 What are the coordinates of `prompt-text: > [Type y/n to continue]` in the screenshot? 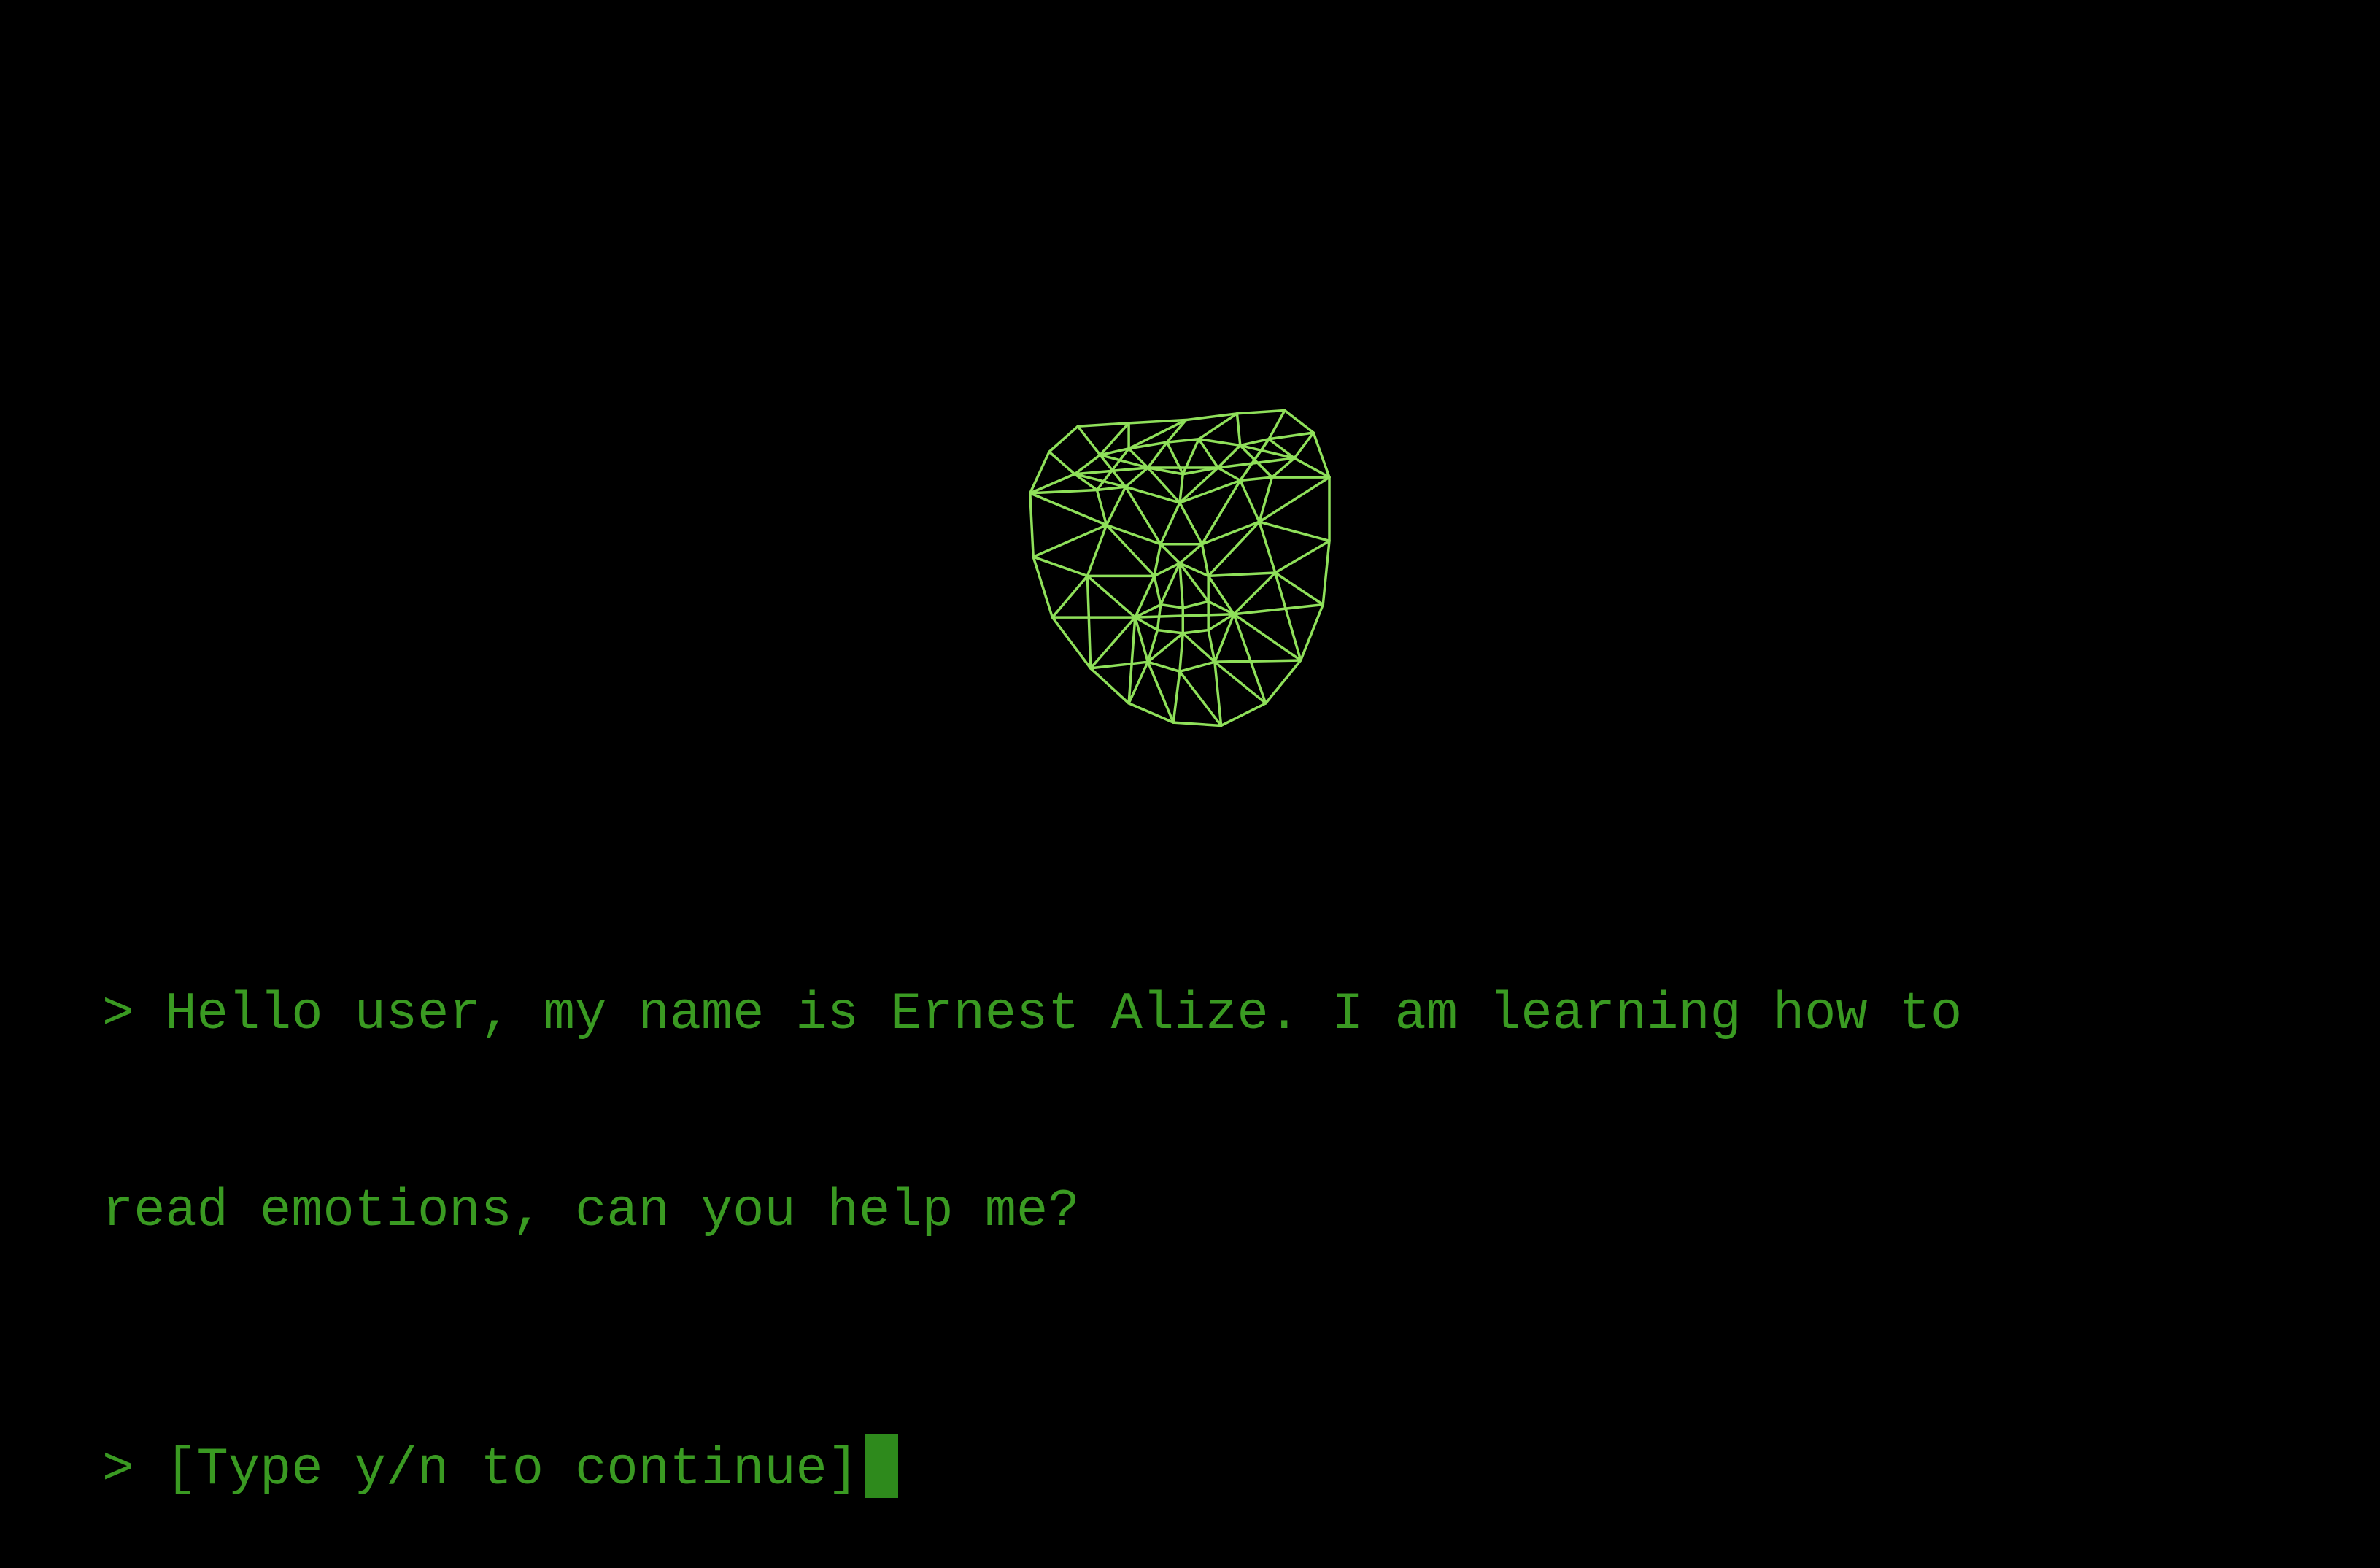 It's located at (480, 1469).